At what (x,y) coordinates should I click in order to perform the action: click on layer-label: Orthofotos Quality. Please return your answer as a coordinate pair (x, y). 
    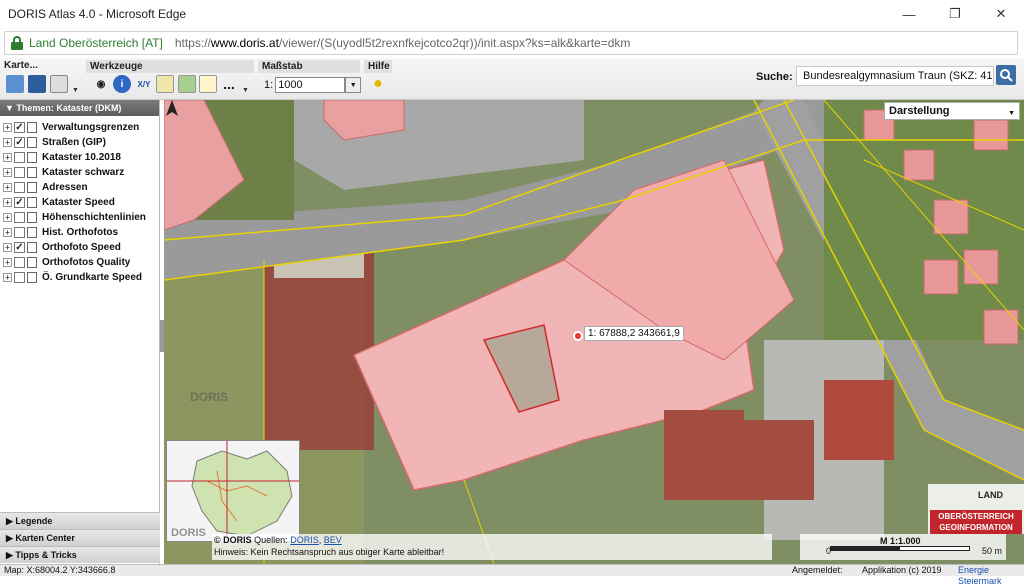
    Looking at the image, I should click on (86, 262).